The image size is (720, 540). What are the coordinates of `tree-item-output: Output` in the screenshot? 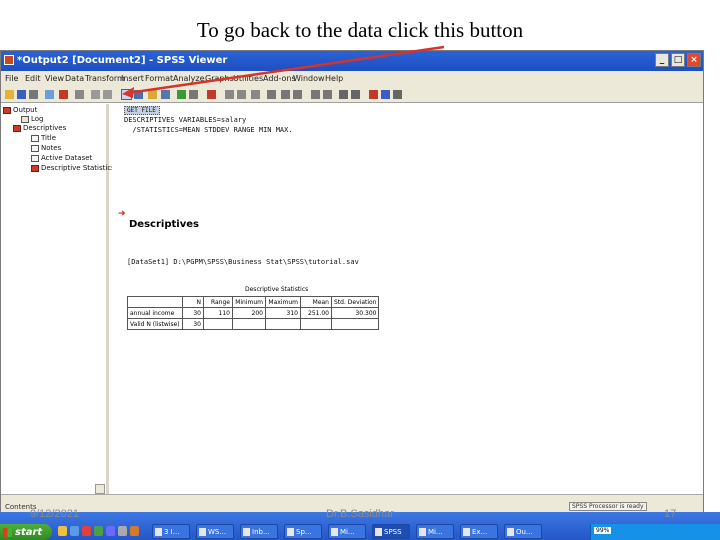 It's located at (20, 110).